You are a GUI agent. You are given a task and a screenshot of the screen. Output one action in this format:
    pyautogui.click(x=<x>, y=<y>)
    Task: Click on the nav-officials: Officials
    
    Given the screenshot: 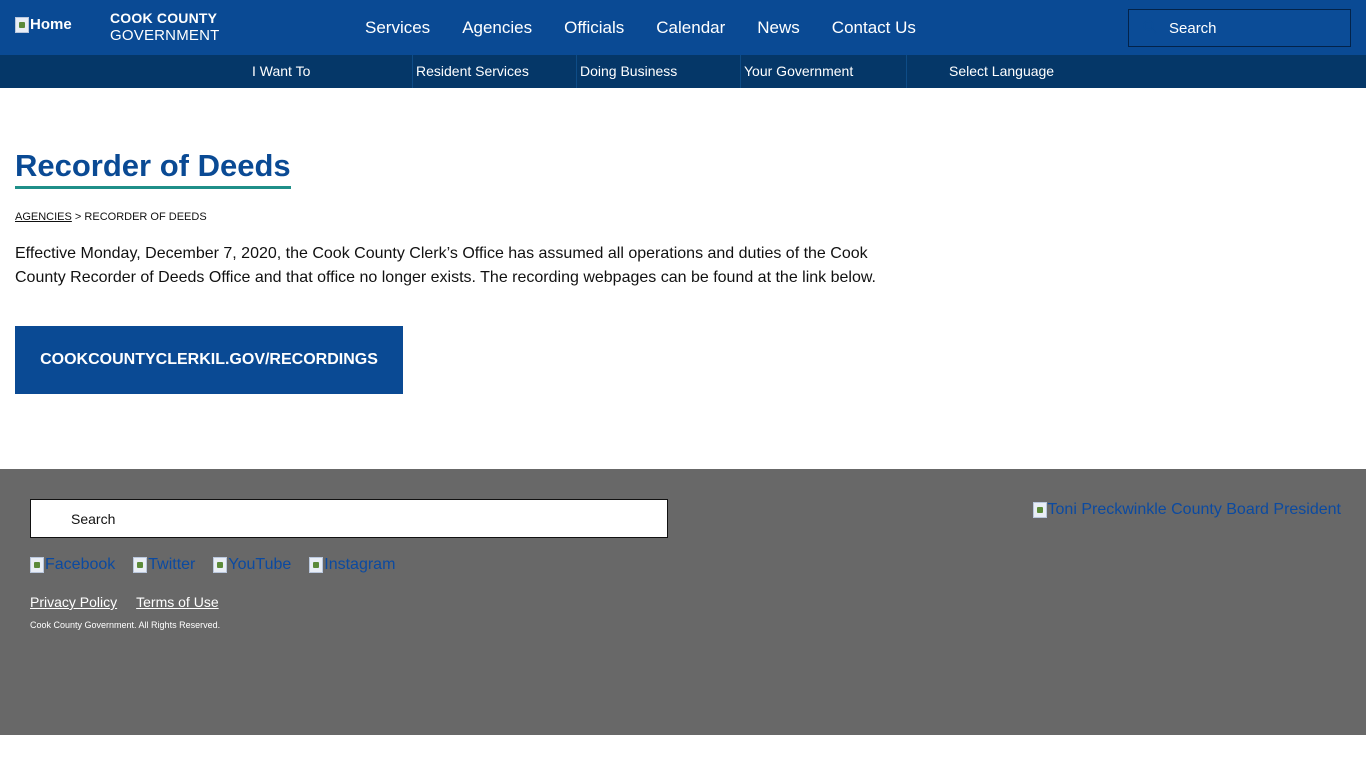 What is the action you would take?
    pyautogui.click(x=594, y=28)
    